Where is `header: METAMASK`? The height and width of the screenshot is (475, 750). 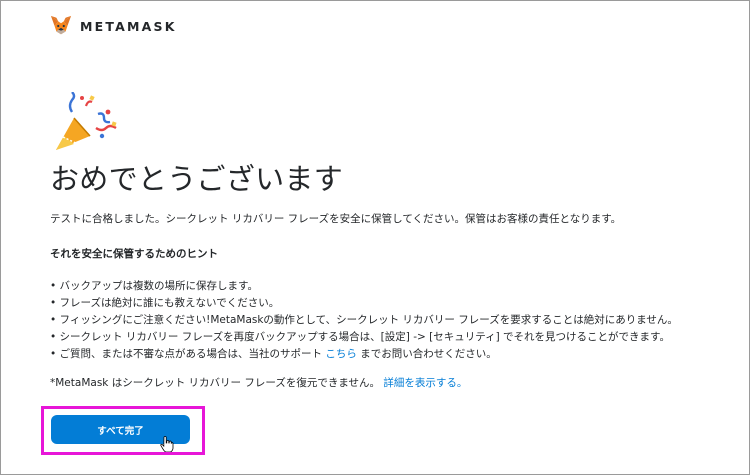
header: METAMASK is located at coordinates (113, 26).